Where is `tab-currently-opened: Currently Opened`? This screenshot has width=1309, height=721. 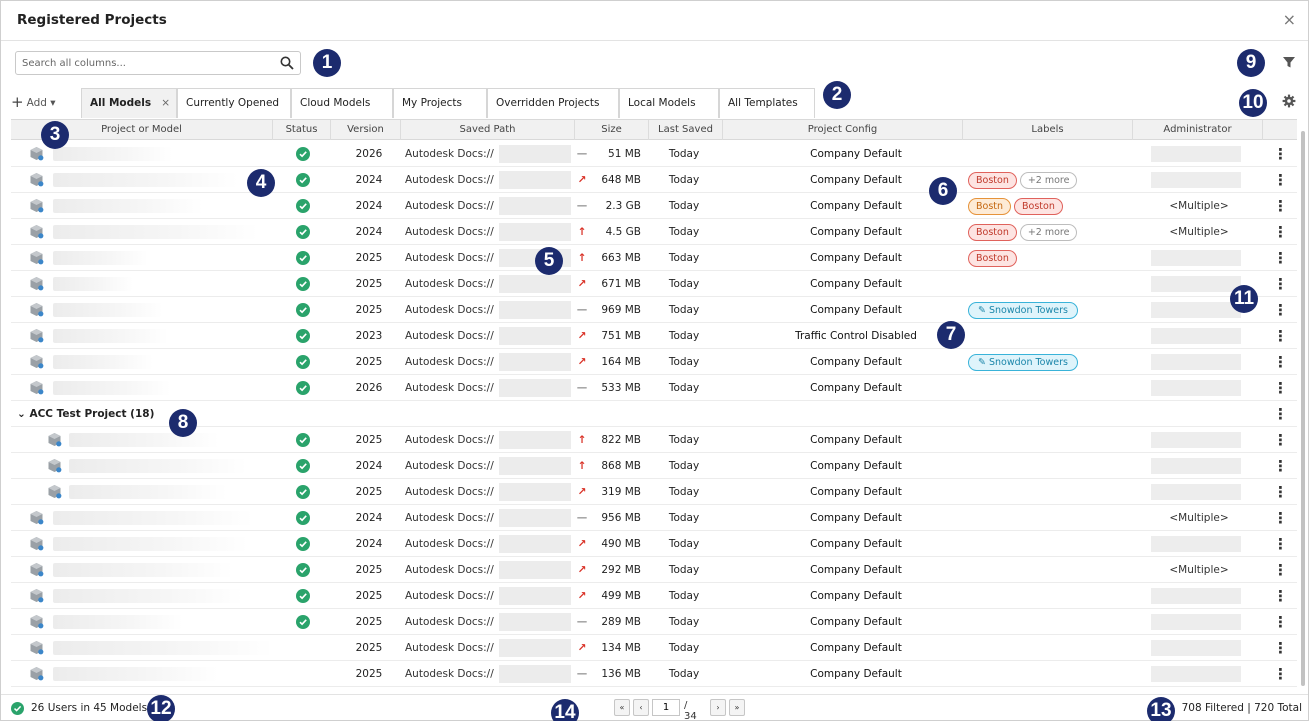
tab-currently-opened: Currently Opened is located at coordinates (234, 103).